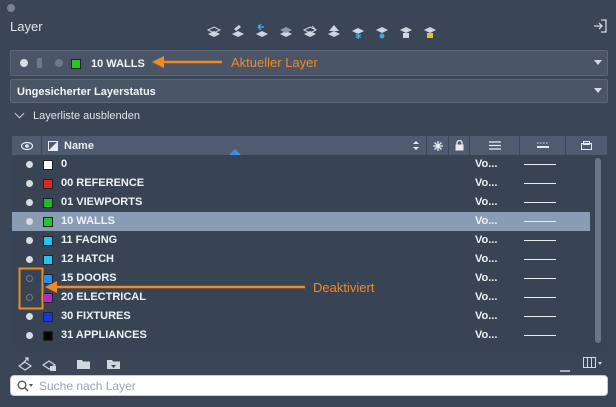  Describe the element at coordinates (592, 364) in the screenshot. I see `column-settings-icon` at that location.